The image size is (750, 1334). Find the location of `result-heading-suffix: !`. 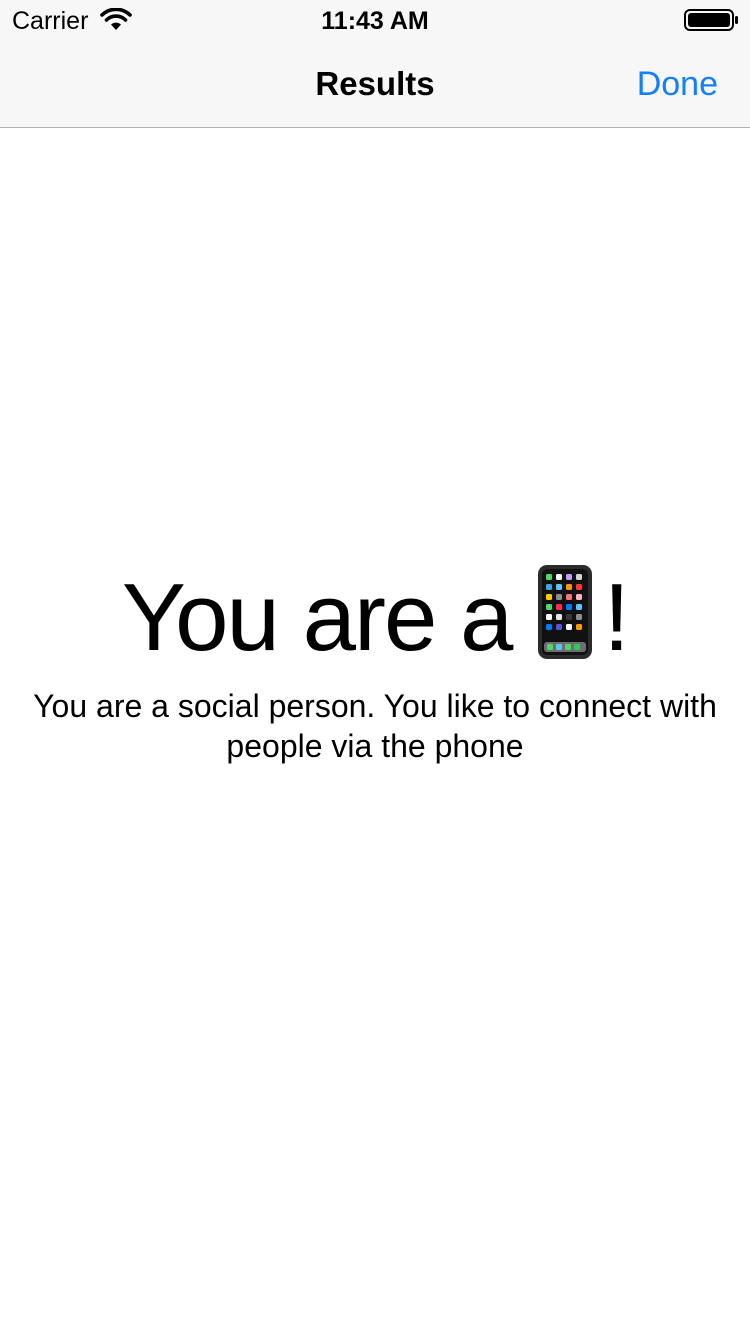

result-heading-suffix: ! is located at coordinates (616, 617).